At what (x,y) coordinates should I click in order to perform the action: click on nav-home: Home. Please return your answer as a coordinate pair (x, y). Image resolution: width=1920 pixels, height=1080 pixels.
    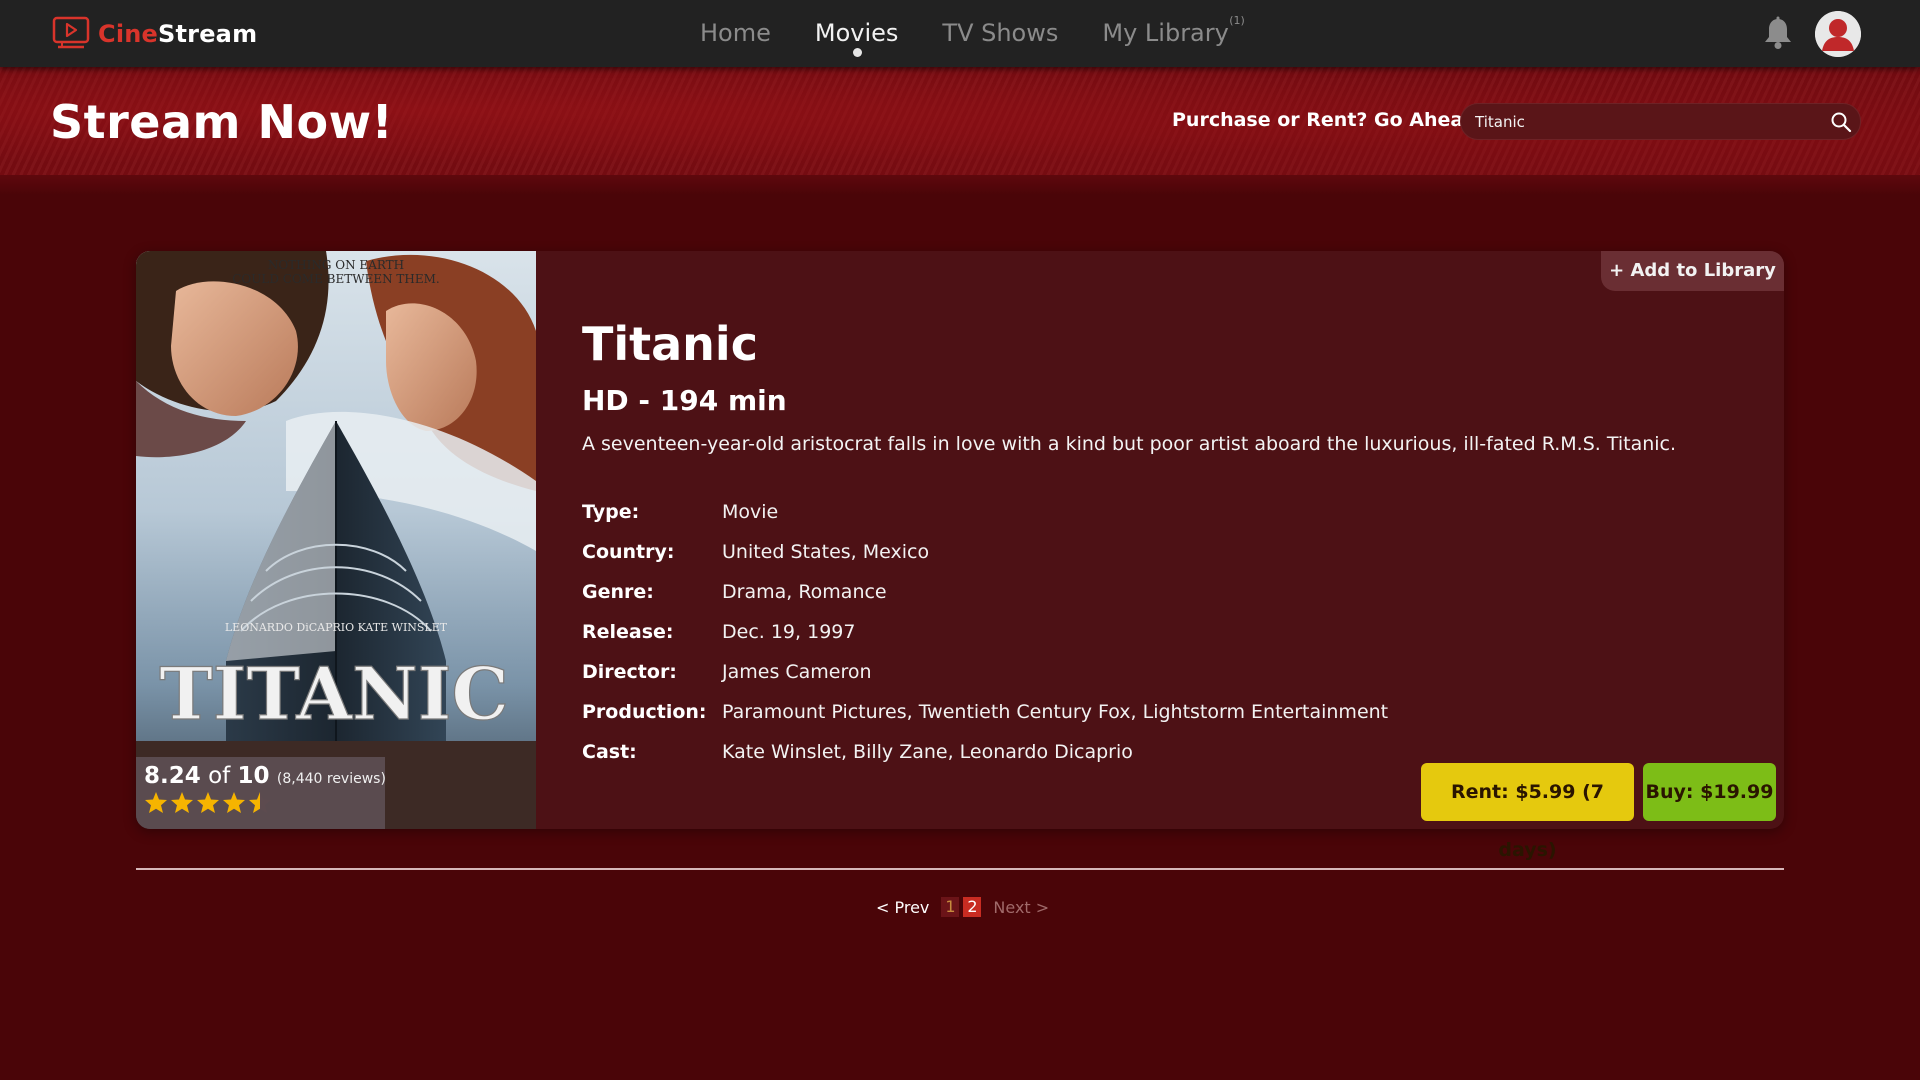
    Looking at the image, I should click on (735, 33).